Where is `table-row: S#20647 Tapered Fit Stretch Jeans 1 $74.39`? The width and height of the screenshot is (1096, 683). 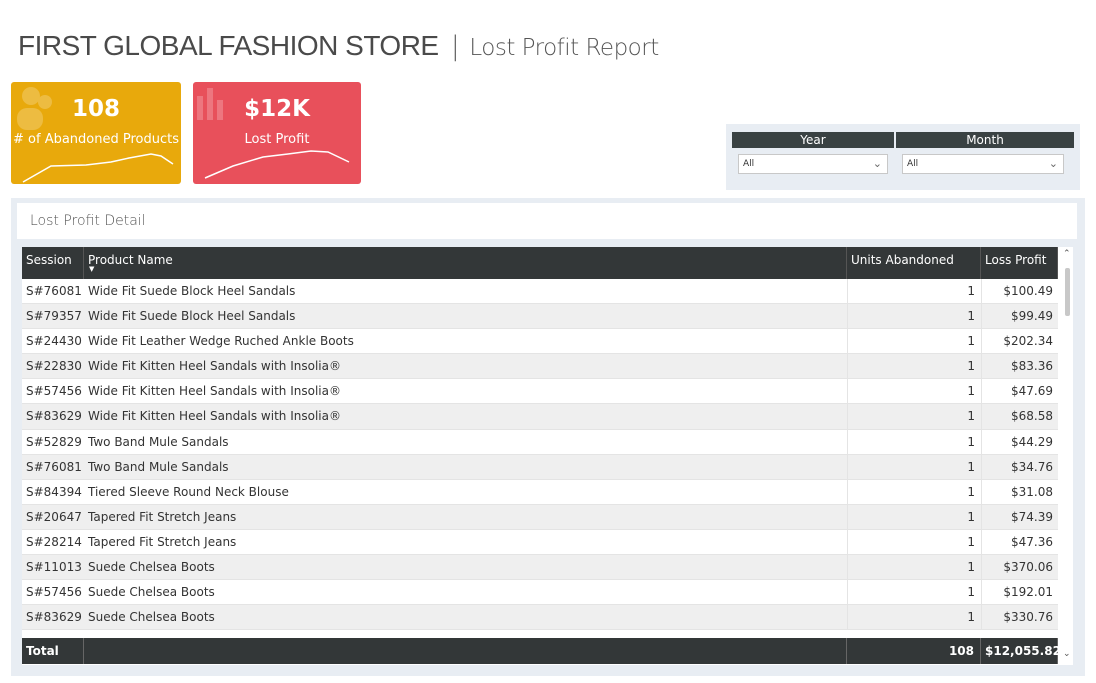
table-row: S#20647 Tapered Fit Stretch Jeans 1 $74.39 is located at coordinates (540, 517).